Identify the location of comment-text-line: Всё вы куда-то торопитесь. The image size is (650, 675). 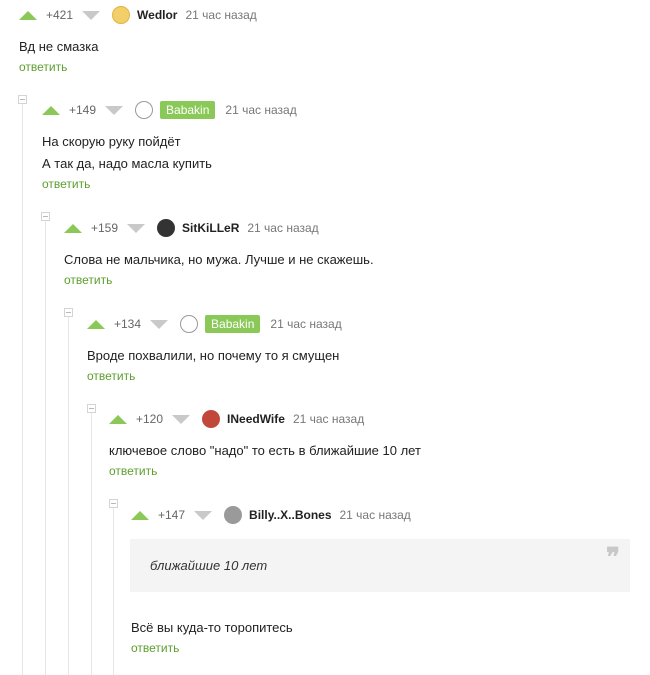
(212, 627).